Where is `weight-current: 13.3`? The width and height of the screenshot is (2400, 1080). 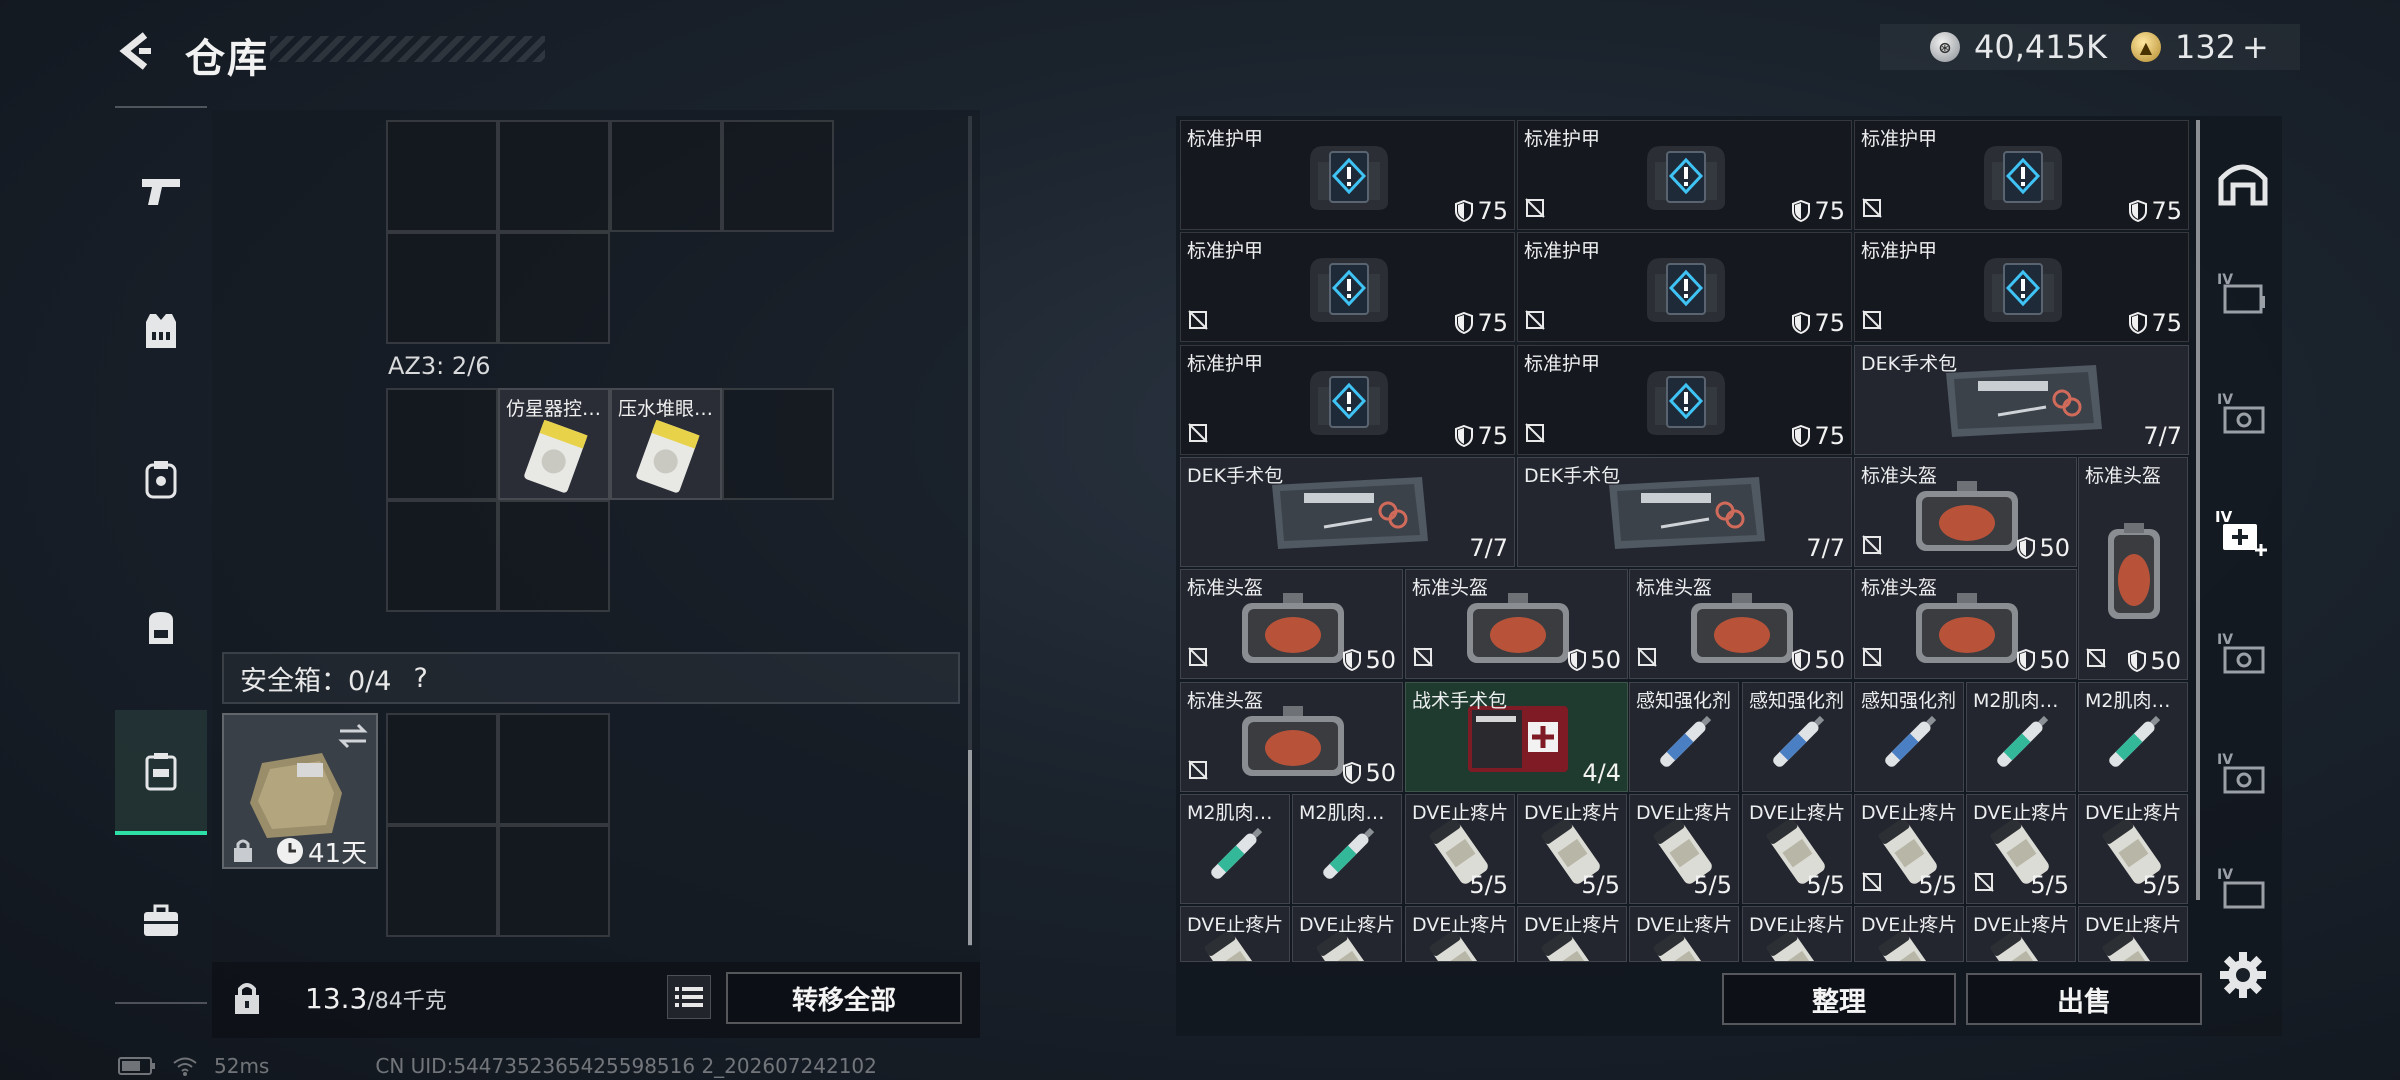 weight-current: 13.3 is located at coordinates (336, 998).